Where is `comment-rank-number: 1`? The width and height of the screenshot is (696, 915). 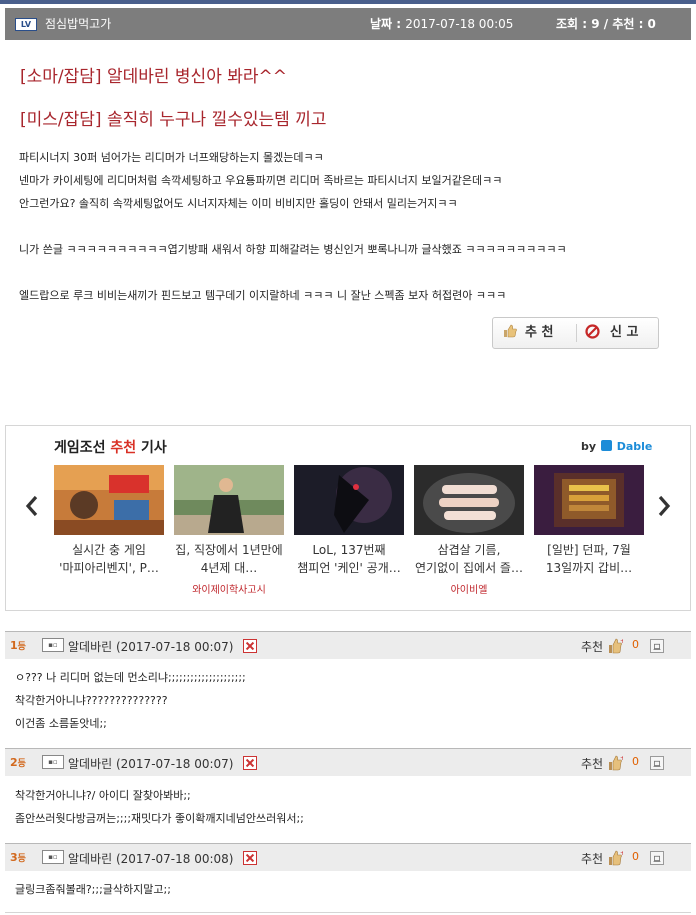
comment-rank-number: 1 is located at coordinates (14, 645).